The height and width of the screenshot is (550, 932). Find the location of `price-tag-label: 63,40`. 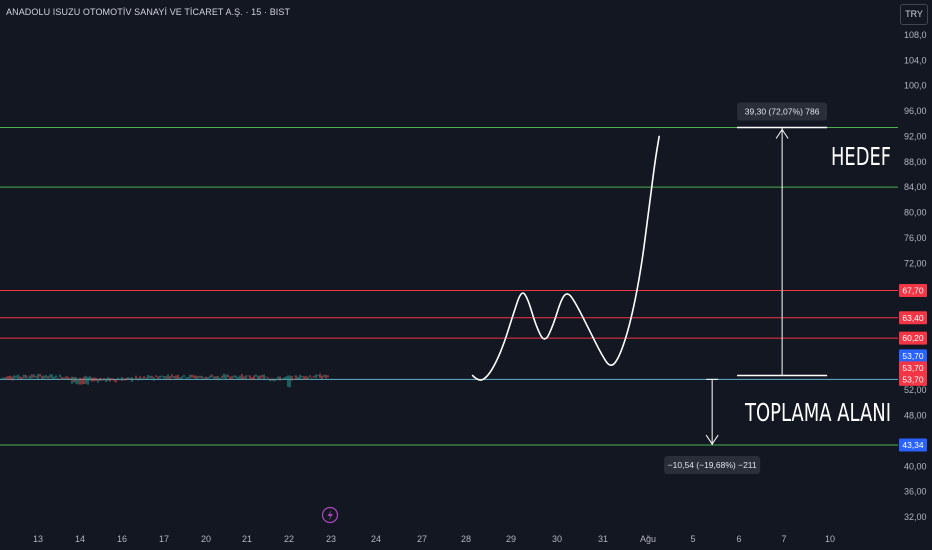

price-tag-label: 63,40 is located at coordinates (913, 318).